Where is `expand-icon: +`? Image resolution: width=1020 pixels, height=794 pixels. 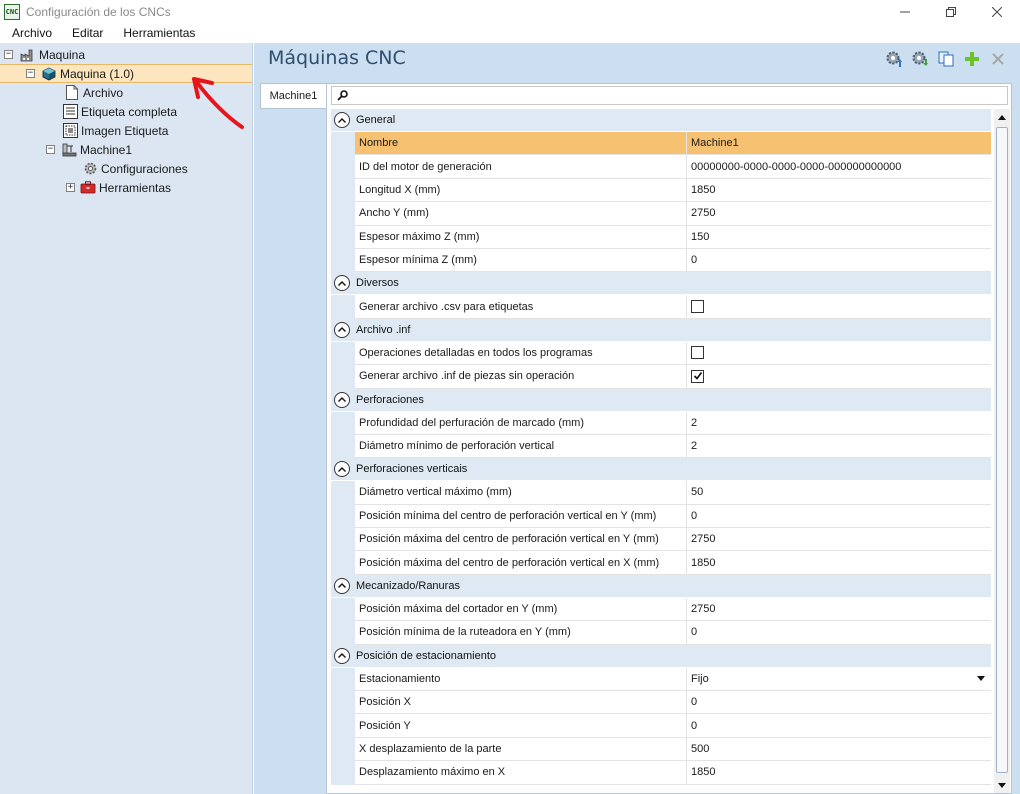
expand-icon: + is located at coordinates (70, 187).